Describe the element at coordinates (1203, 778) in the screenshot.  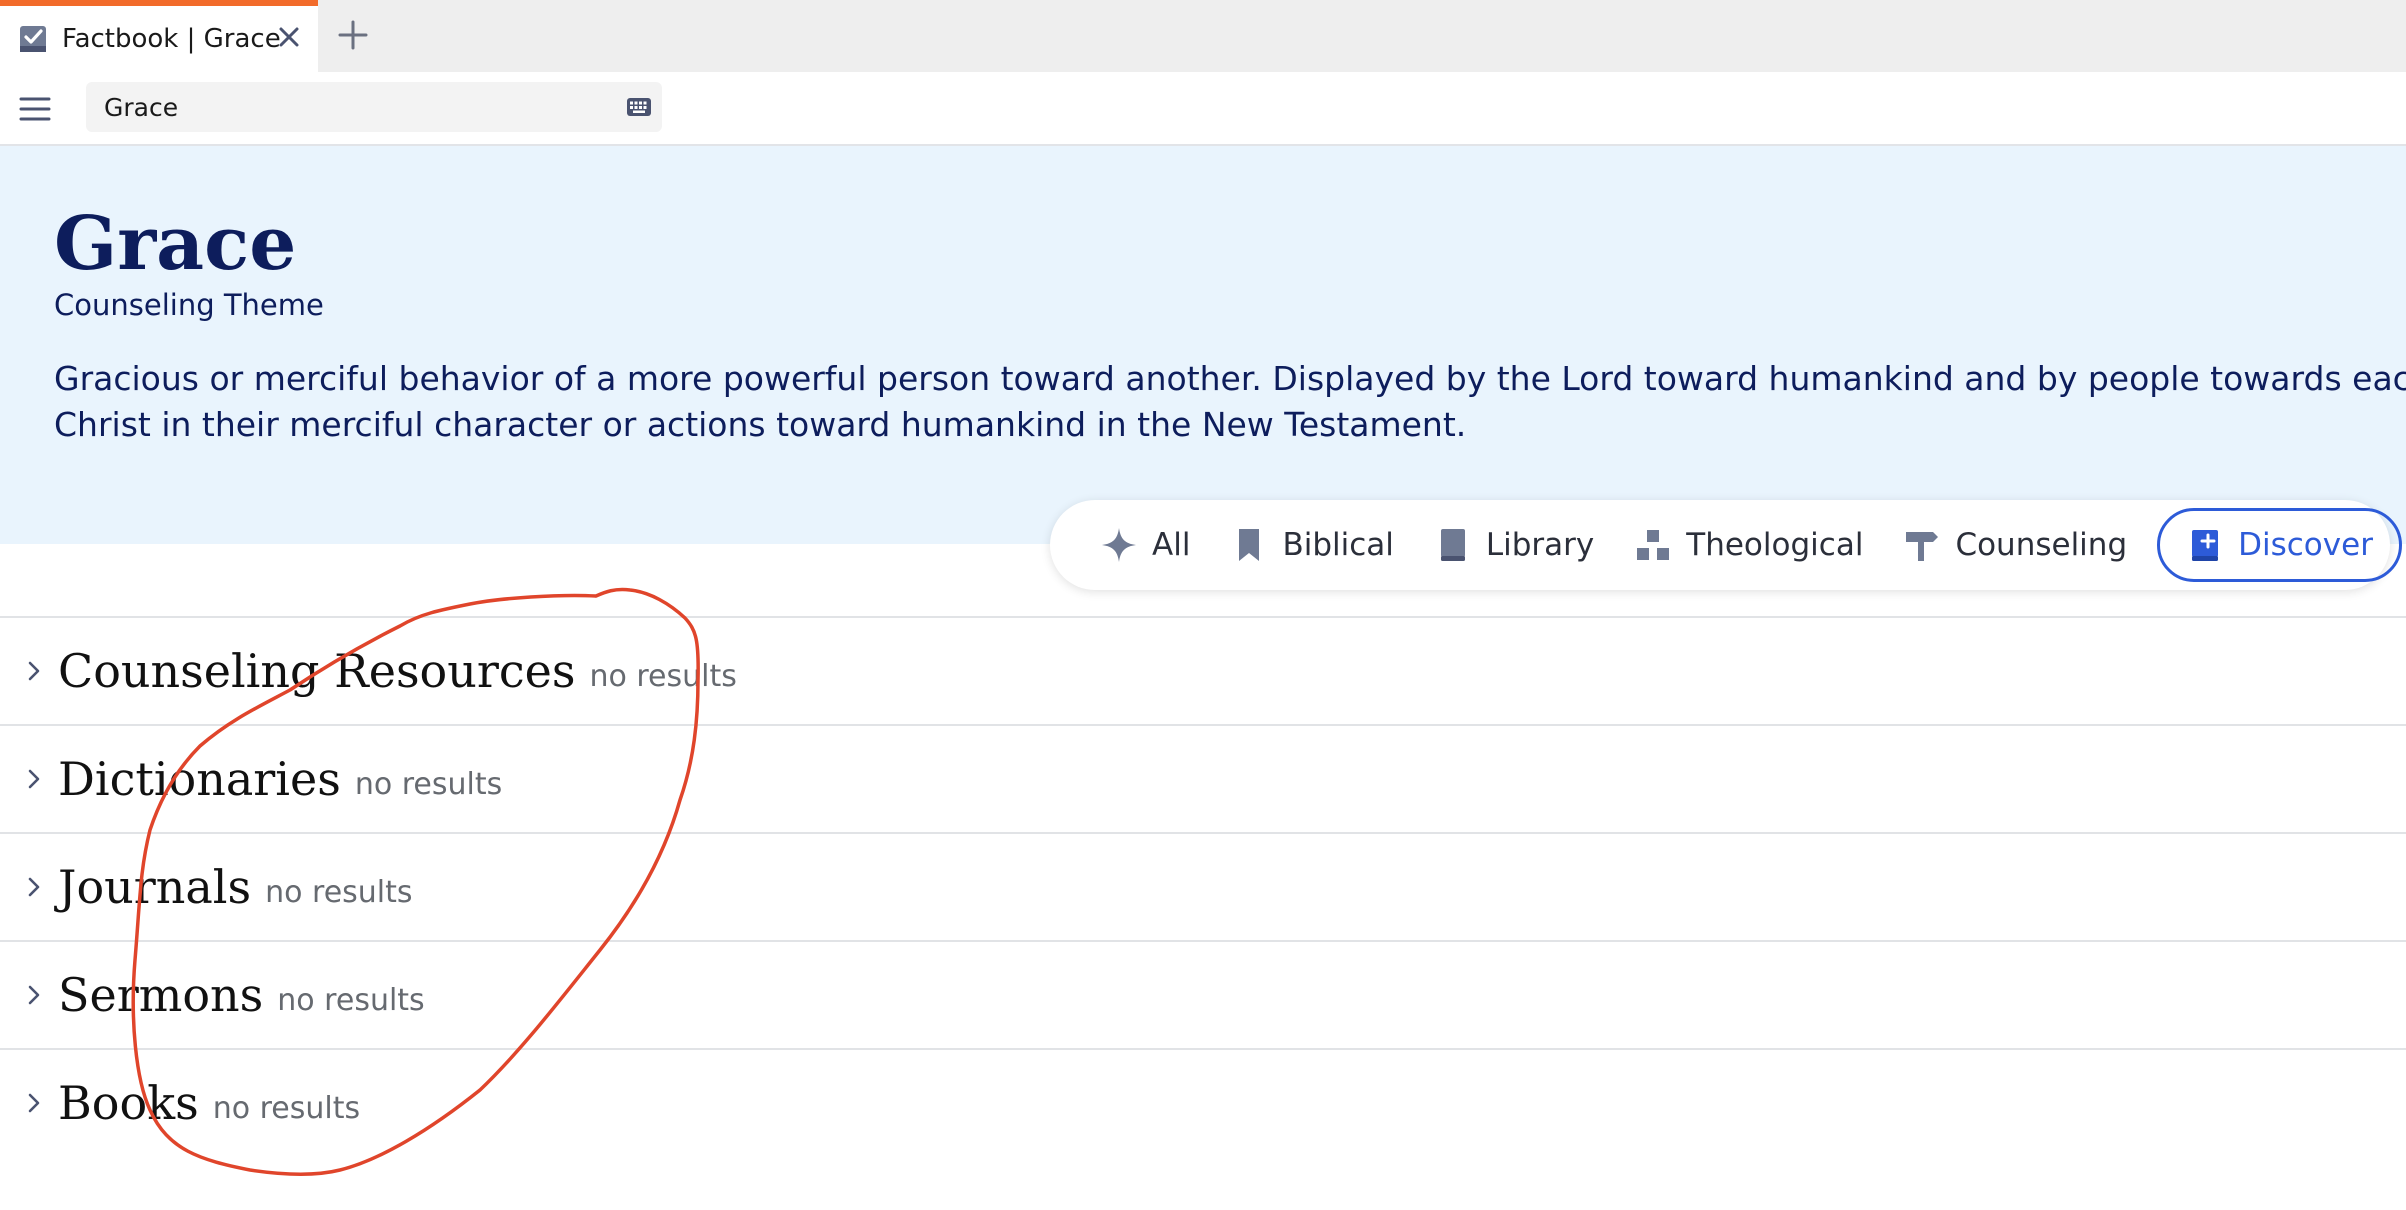
I see `section-dictionaries: Dictionaries no results` at that location.